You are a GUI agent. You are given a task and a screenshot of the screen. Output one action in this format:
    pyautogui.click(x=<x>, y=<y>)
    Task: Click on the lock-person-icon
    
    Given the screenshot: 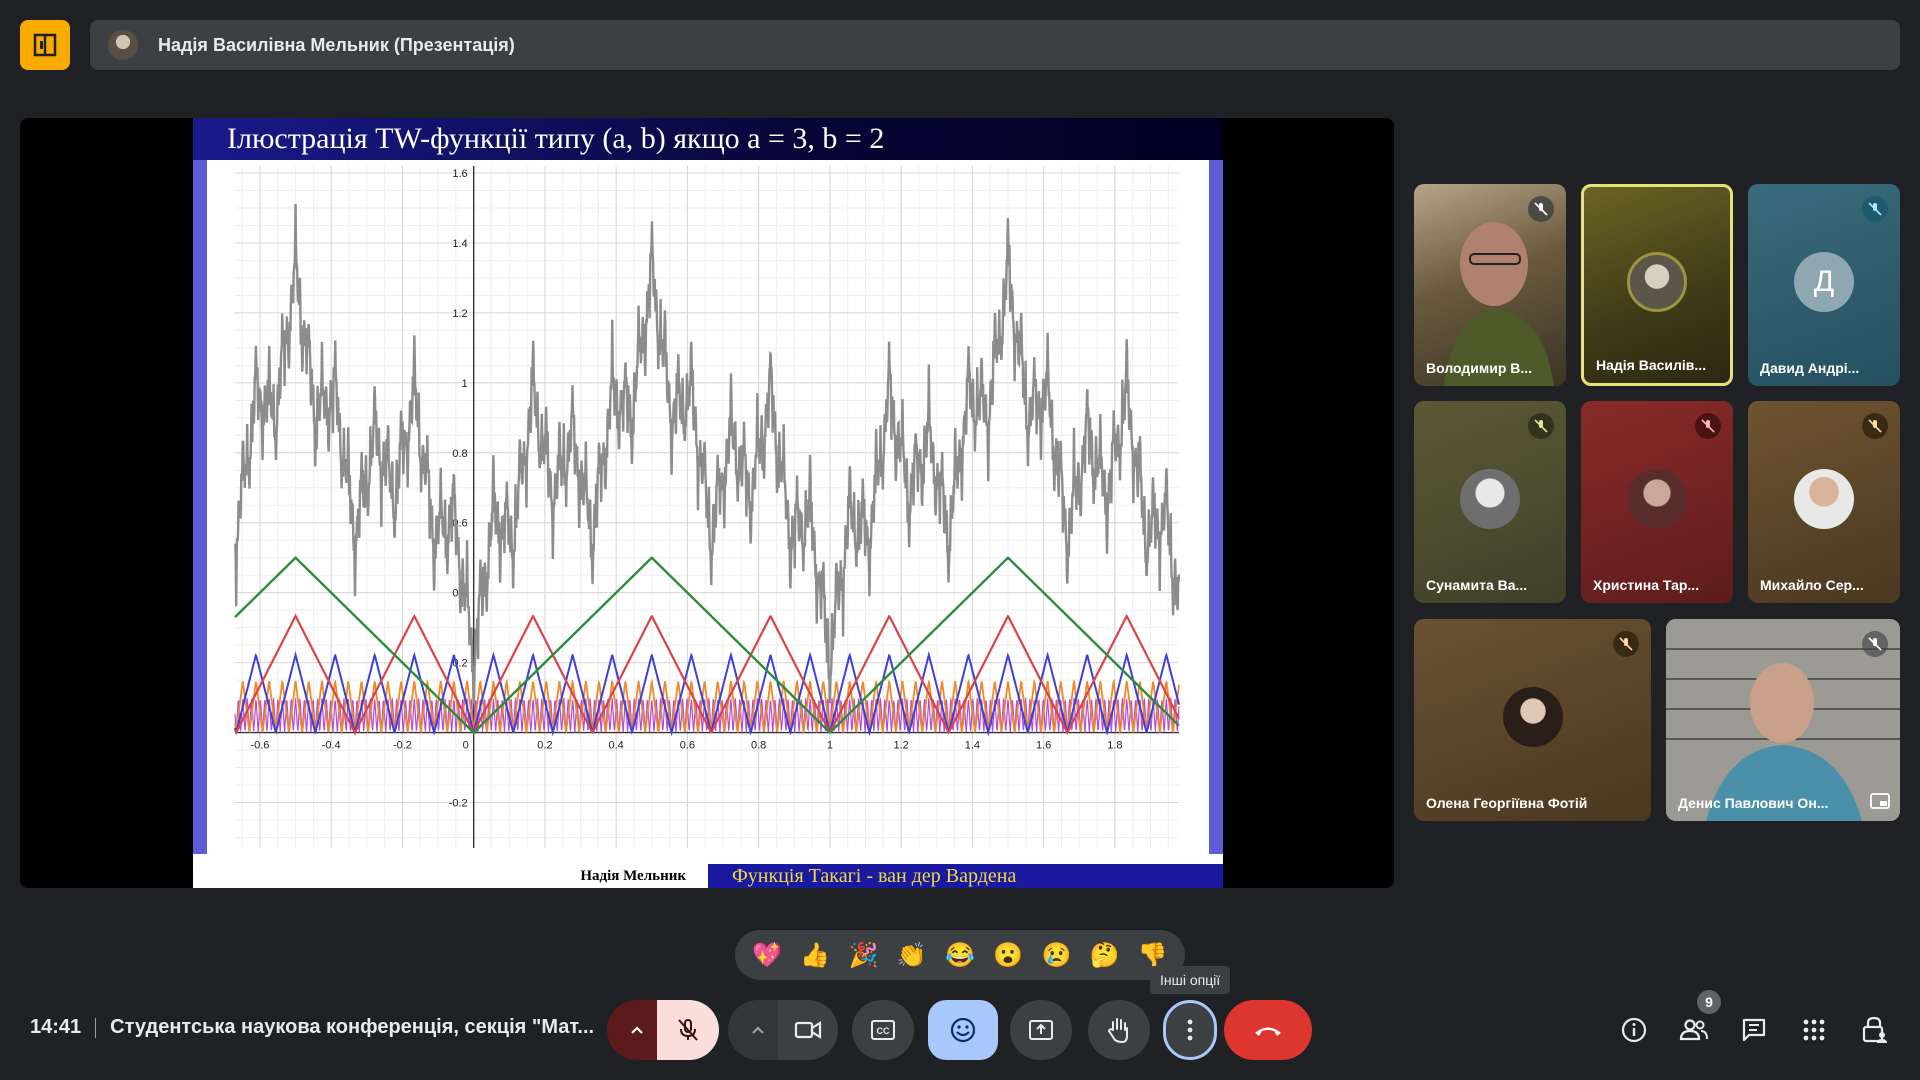 What is the action you would take?
    pyautogui.click(x=1874, y=1029)
    